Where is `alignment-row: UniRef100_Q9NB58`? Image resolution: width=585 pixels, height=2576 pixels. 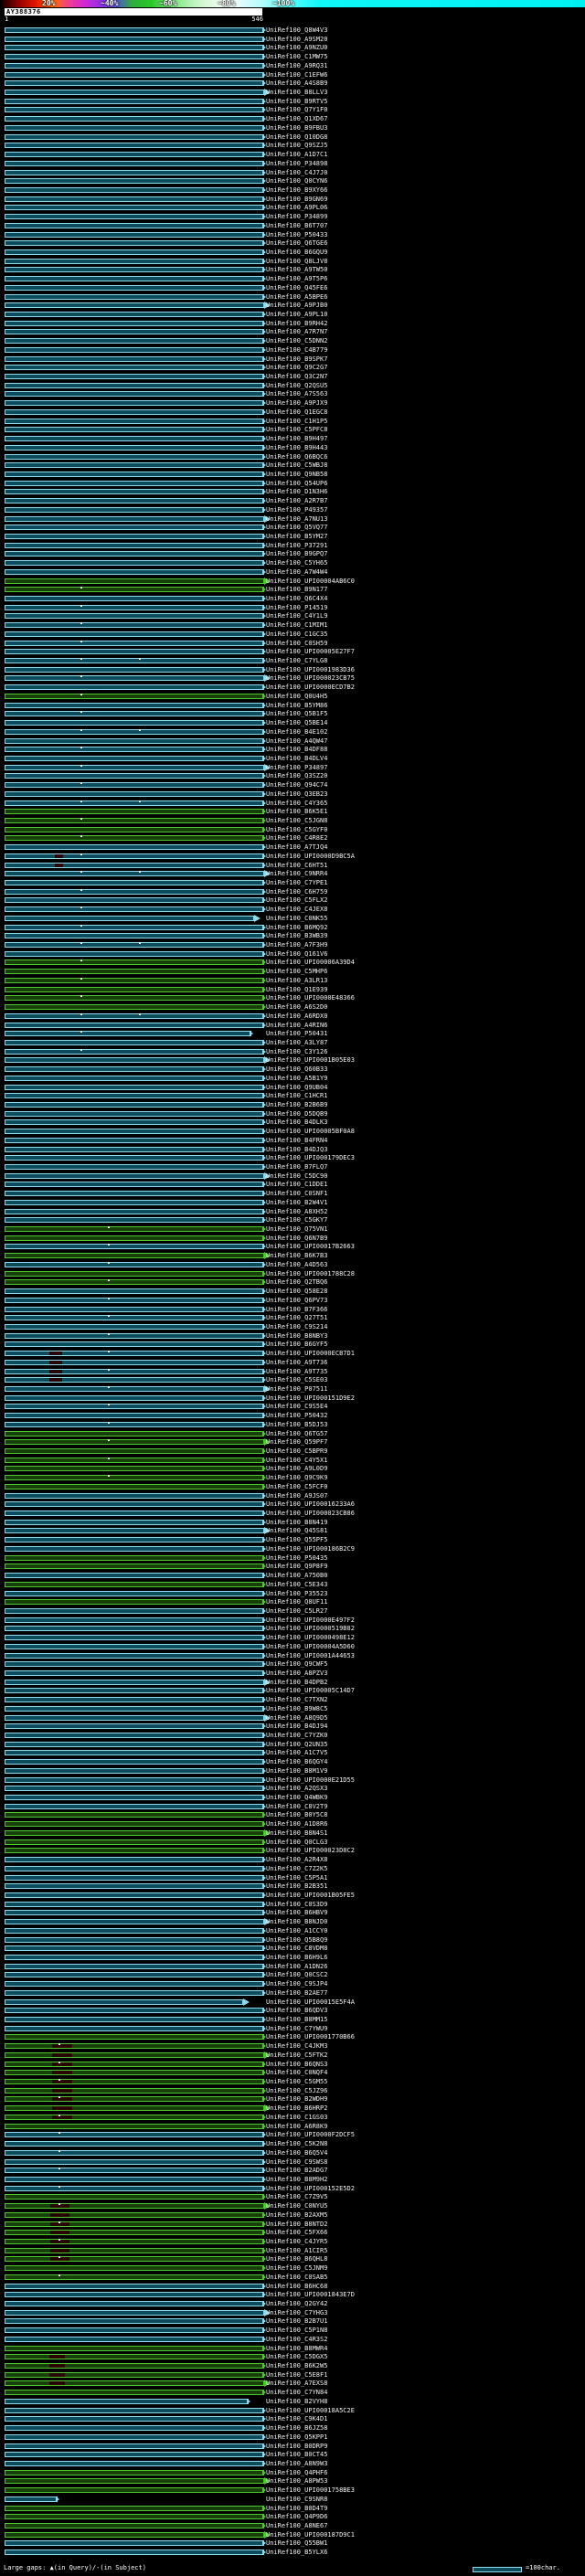 alignment-row: UniRef100_Q9NB58 is located at coordinates (293, 474).